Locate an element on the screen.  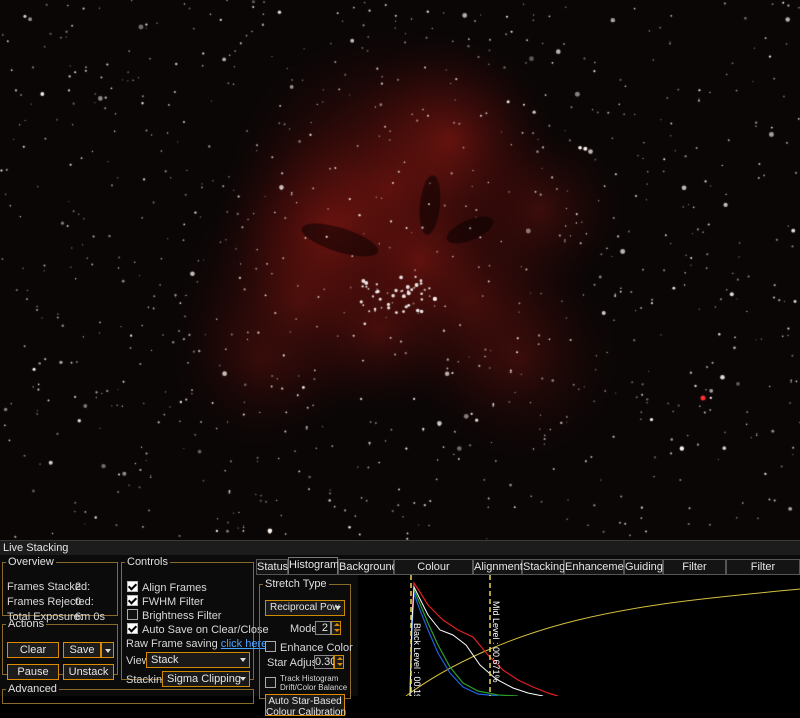
brightness-filter-checkbox: Brightness Filter is located at coordinates (174, 615).